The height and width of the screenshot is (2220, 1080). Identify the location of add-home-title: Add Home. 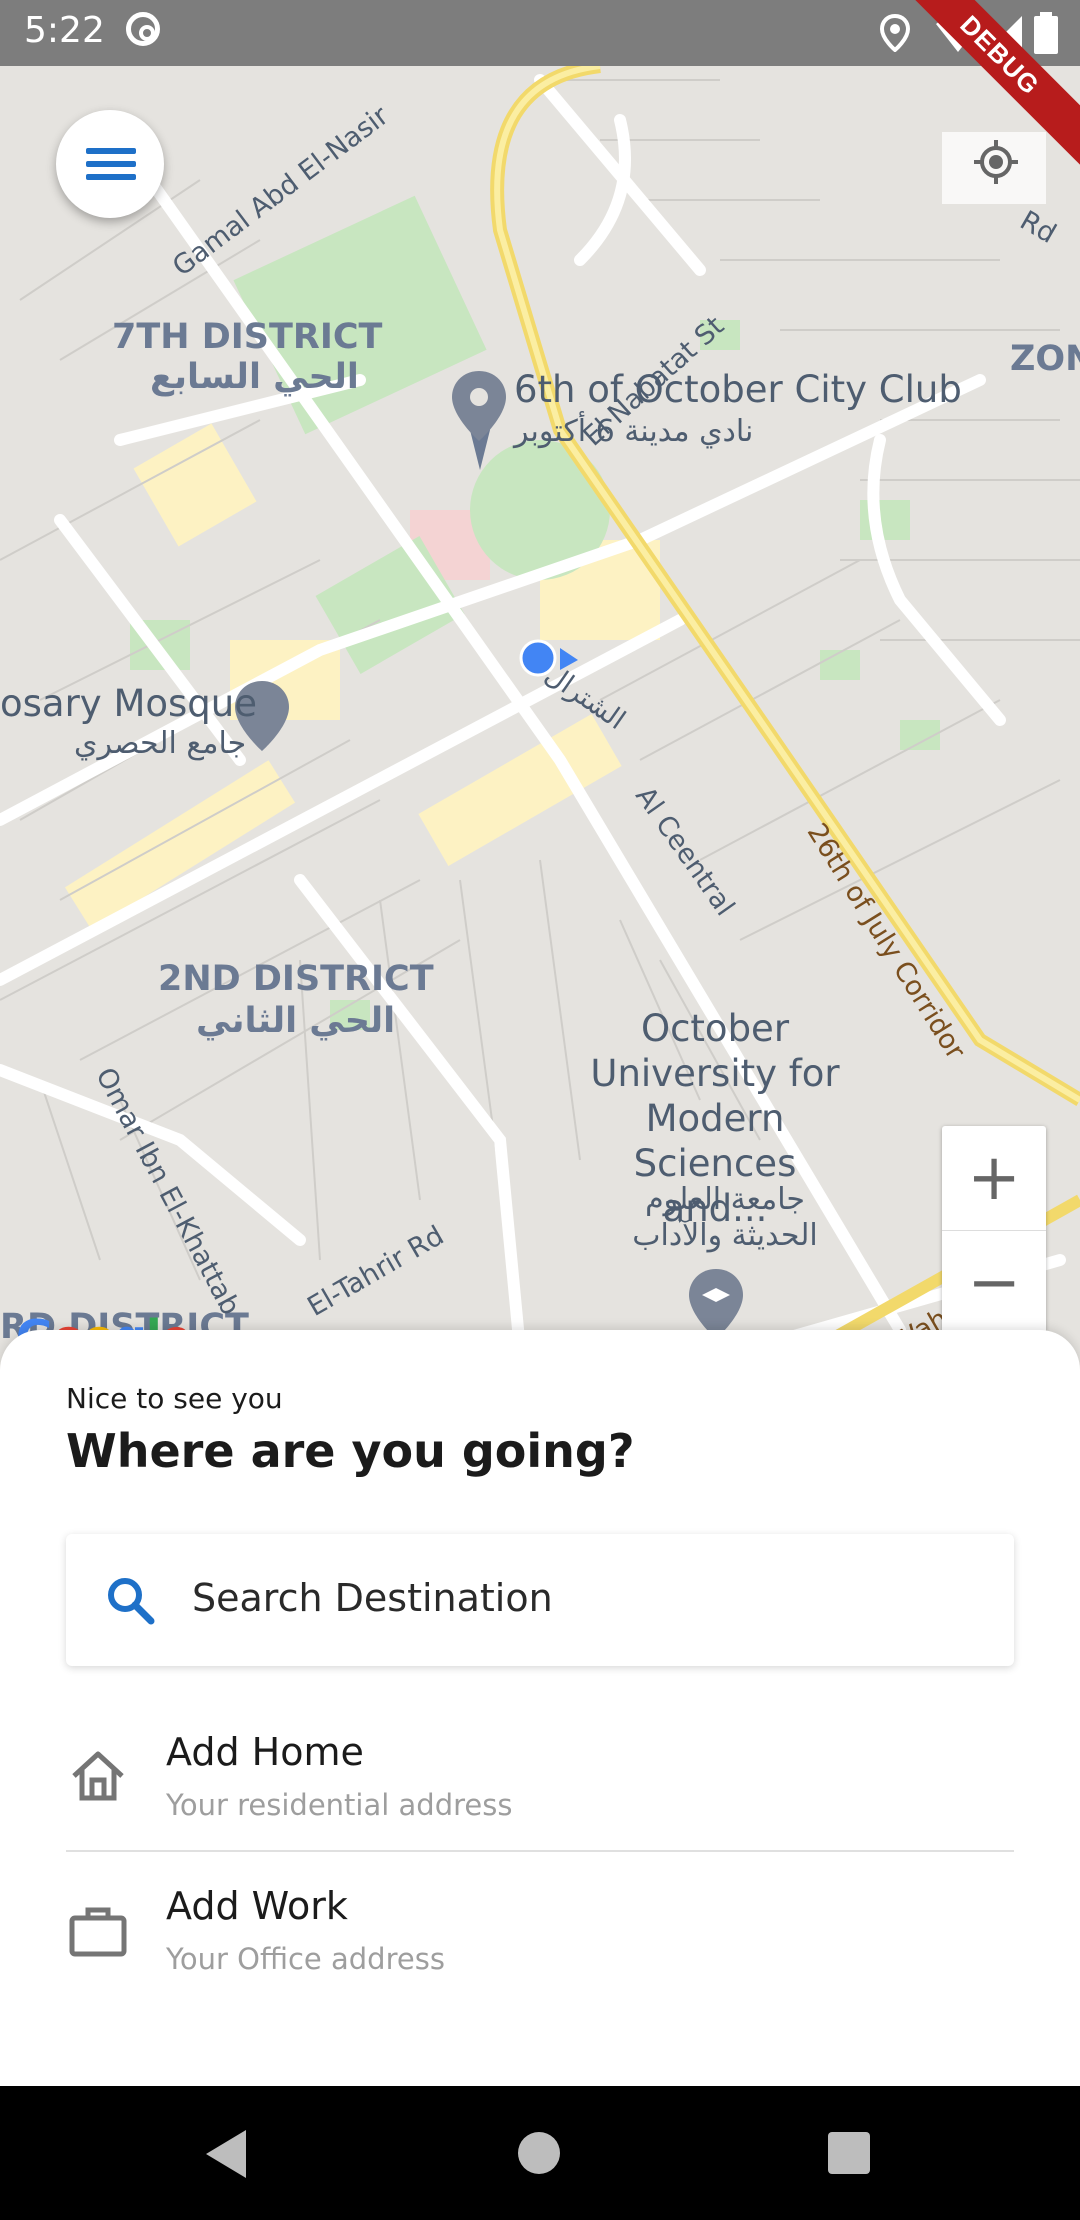
(265, 1752).